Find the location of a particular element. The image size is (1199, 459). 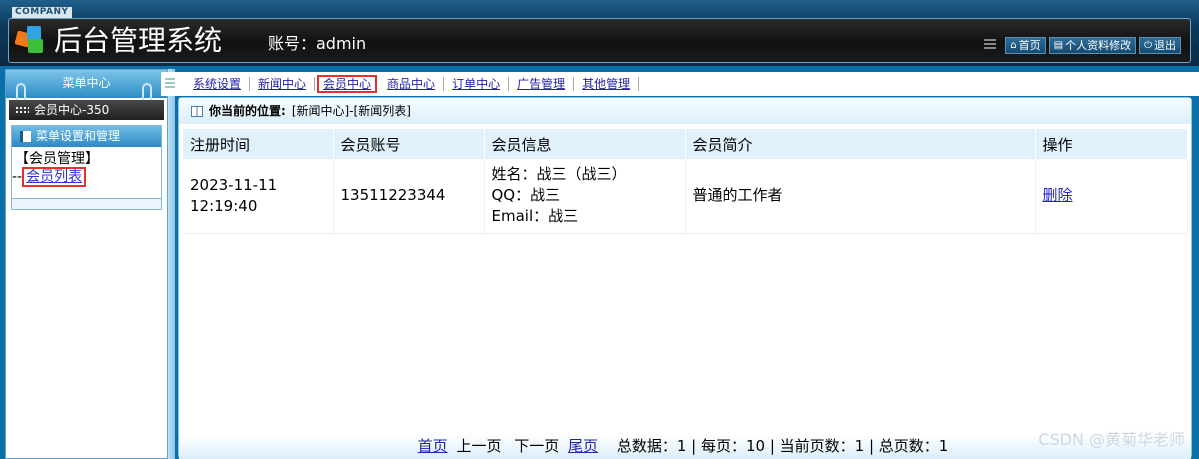

company-badge: COMPANY is located at coordinates (42, 12).